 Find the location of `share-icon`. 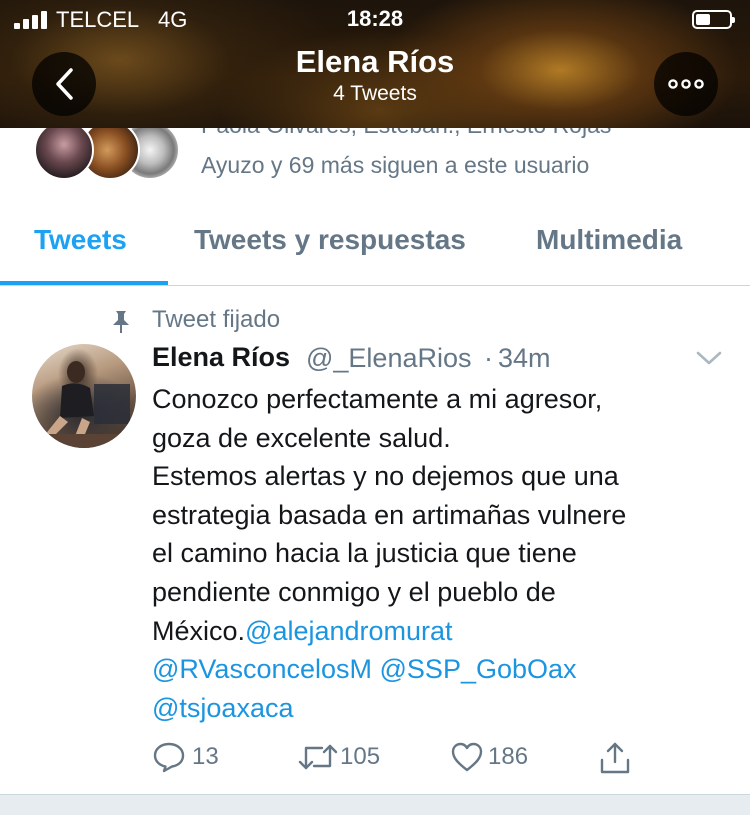

share-icon is located at coordinates (615, 758).